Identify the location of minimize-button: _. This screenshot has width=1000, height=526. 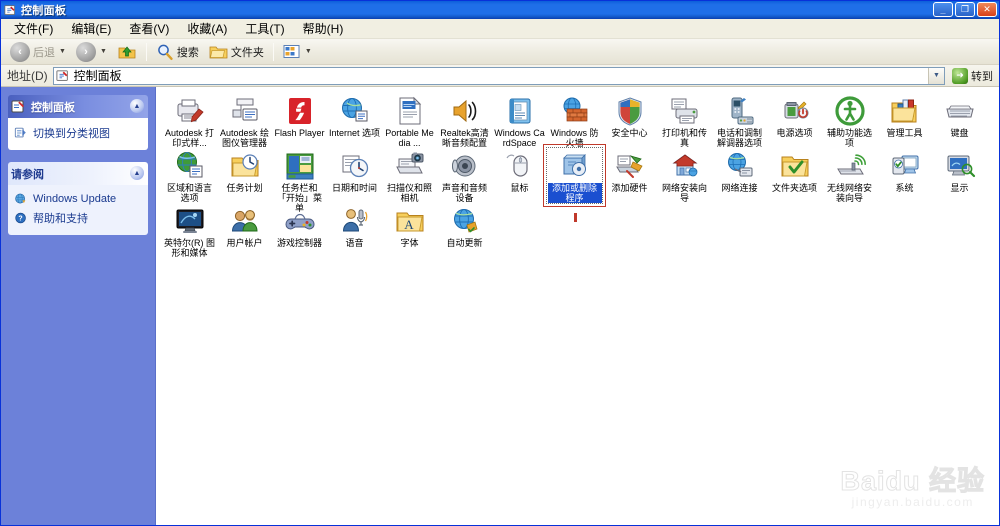
(943, 9).